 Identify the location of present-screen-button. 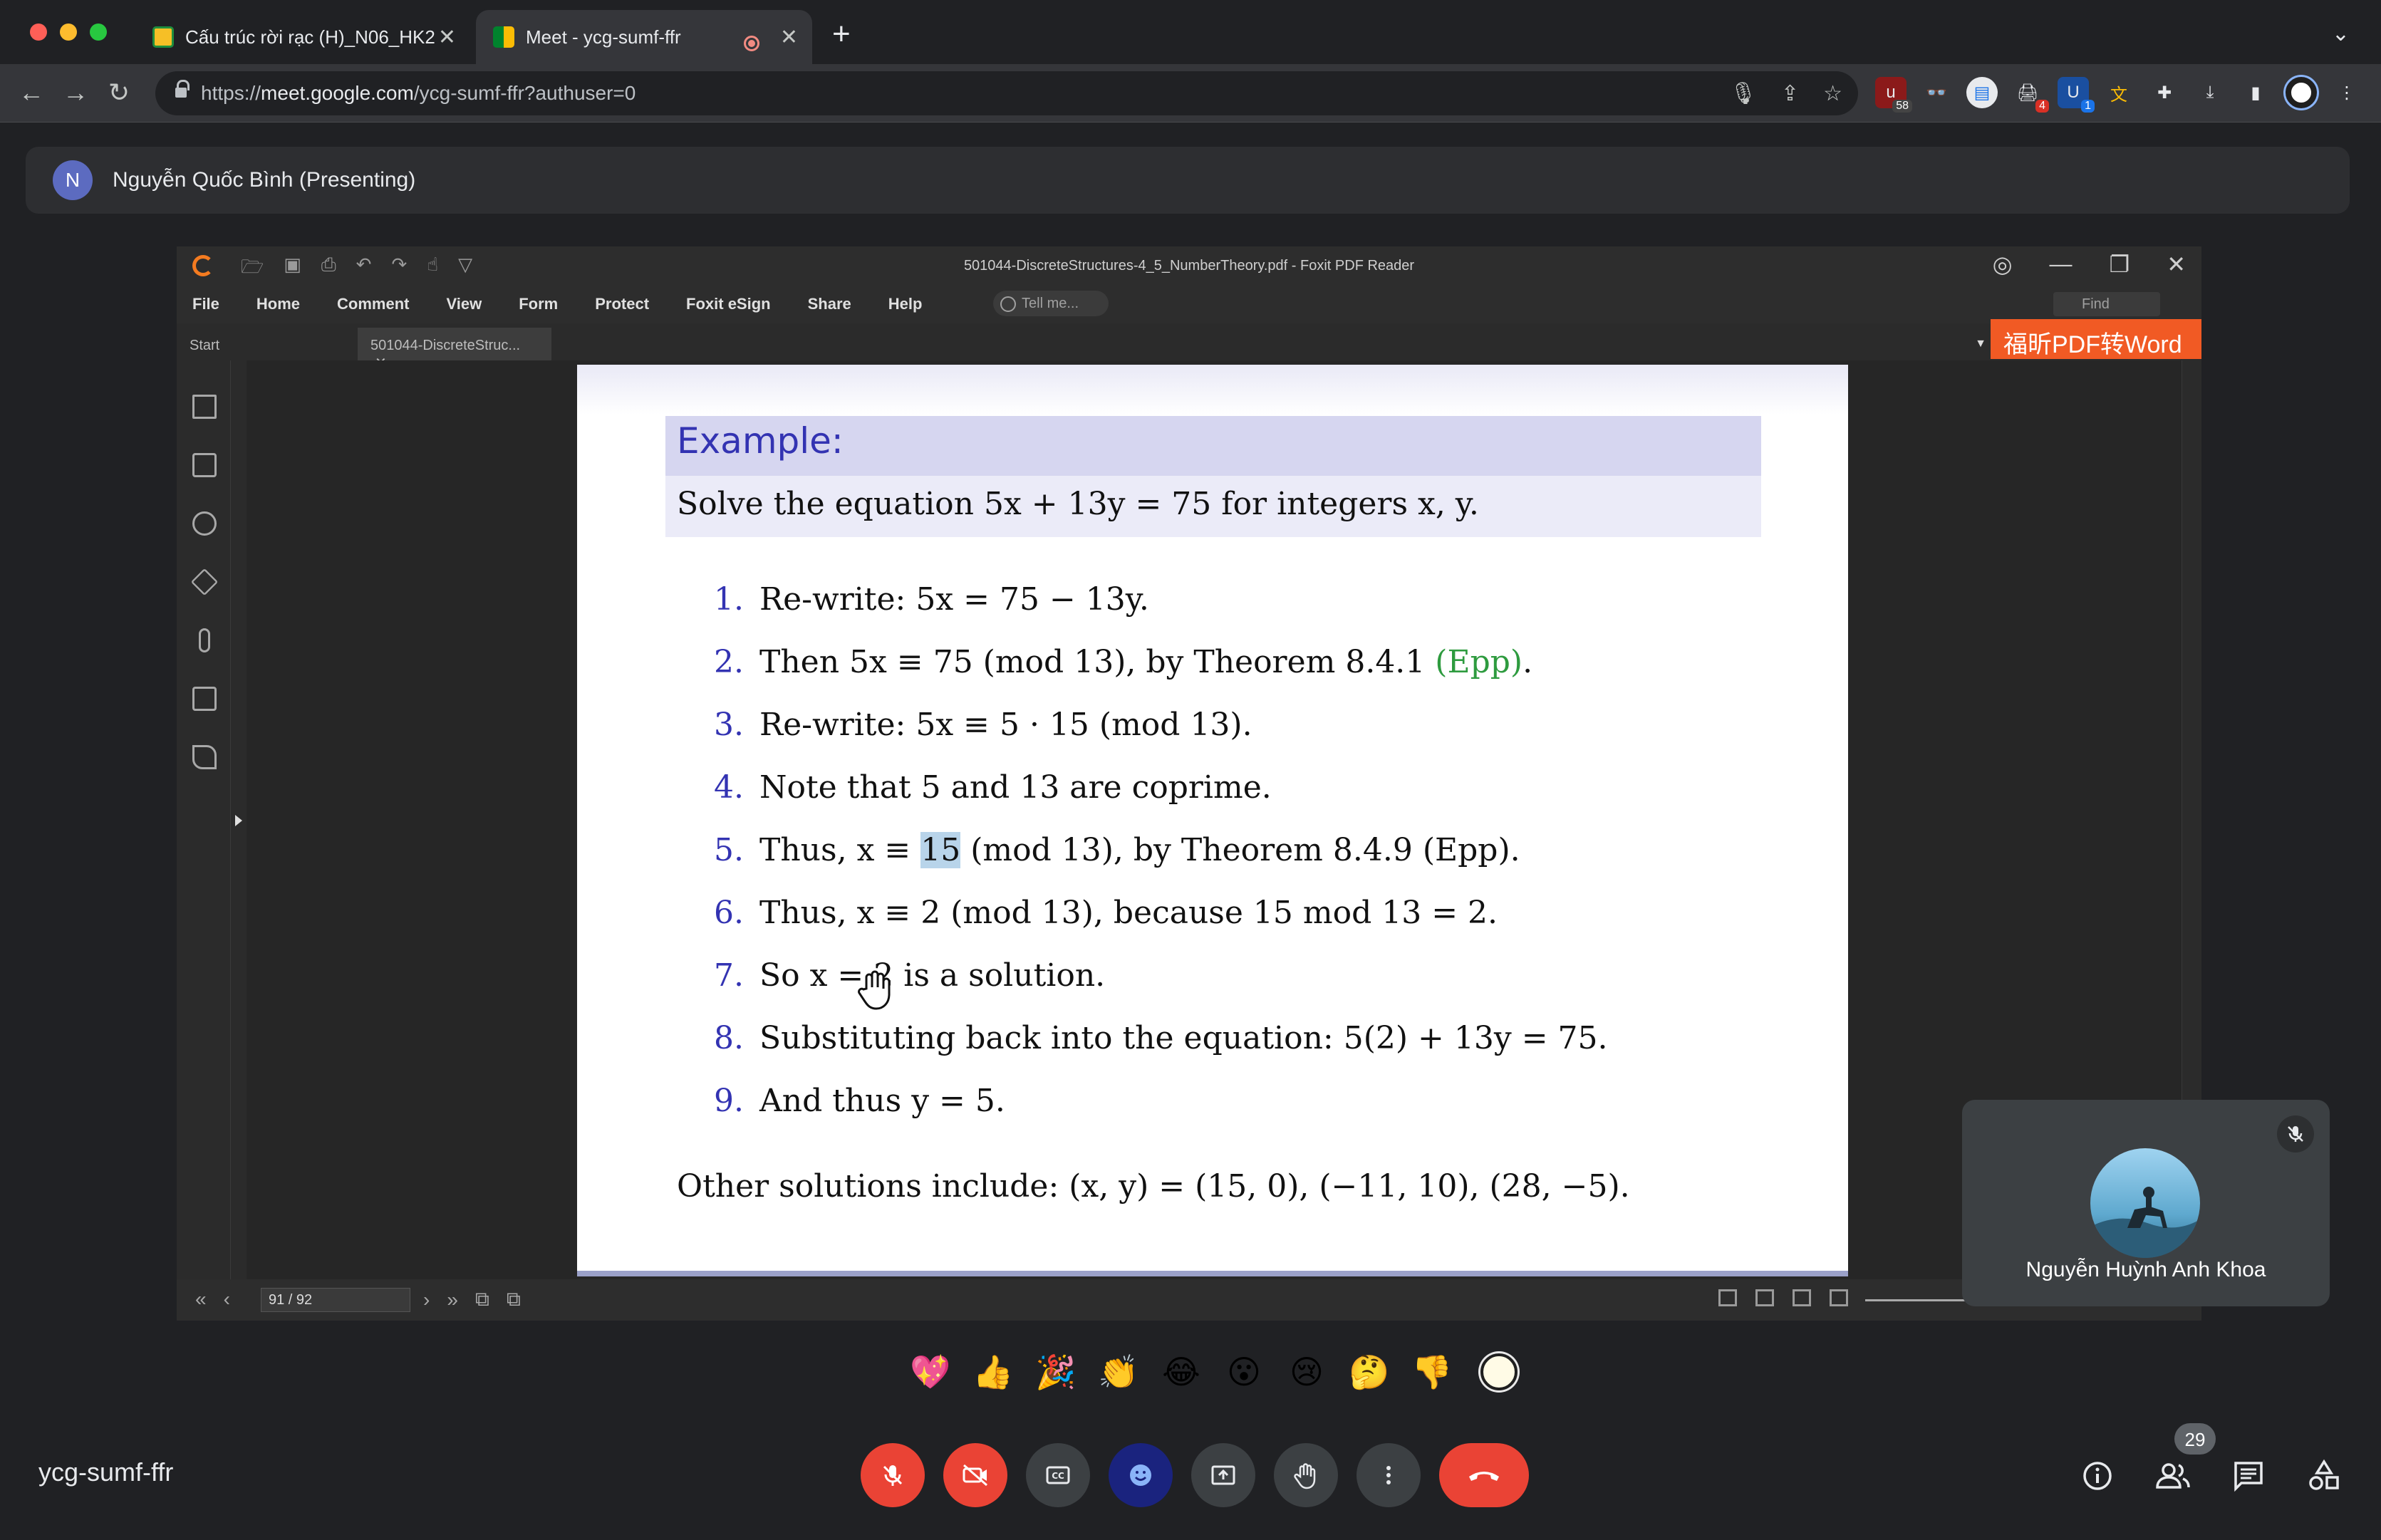
(1223, 1475).